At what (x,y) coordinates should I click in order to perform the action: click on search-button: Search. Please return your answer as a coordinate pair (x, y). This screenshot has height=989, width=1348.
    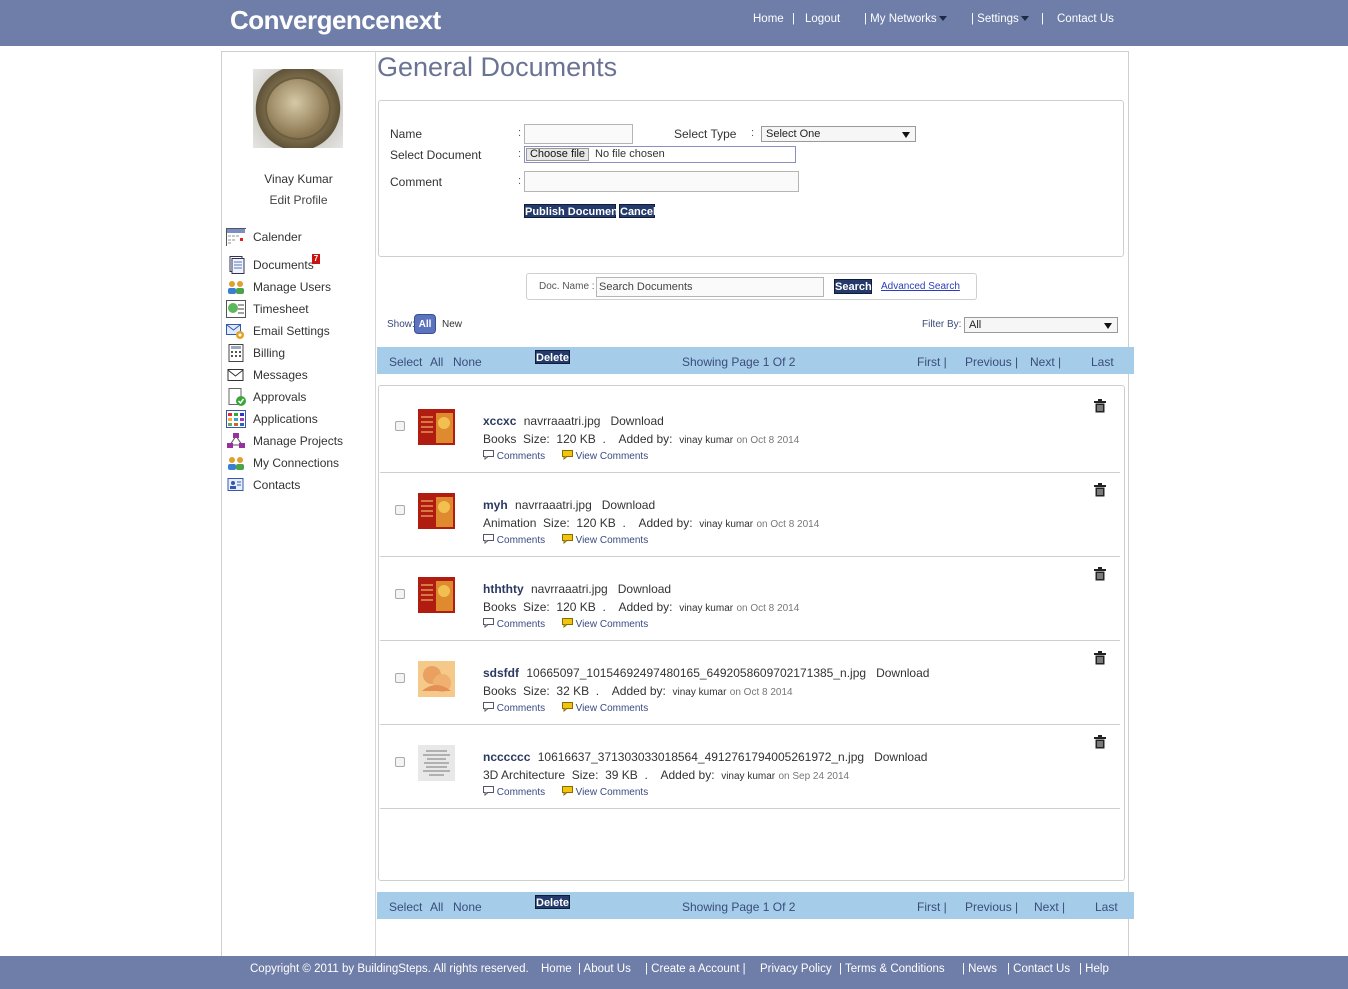
    Looking at the image, I should click on (853, 286).